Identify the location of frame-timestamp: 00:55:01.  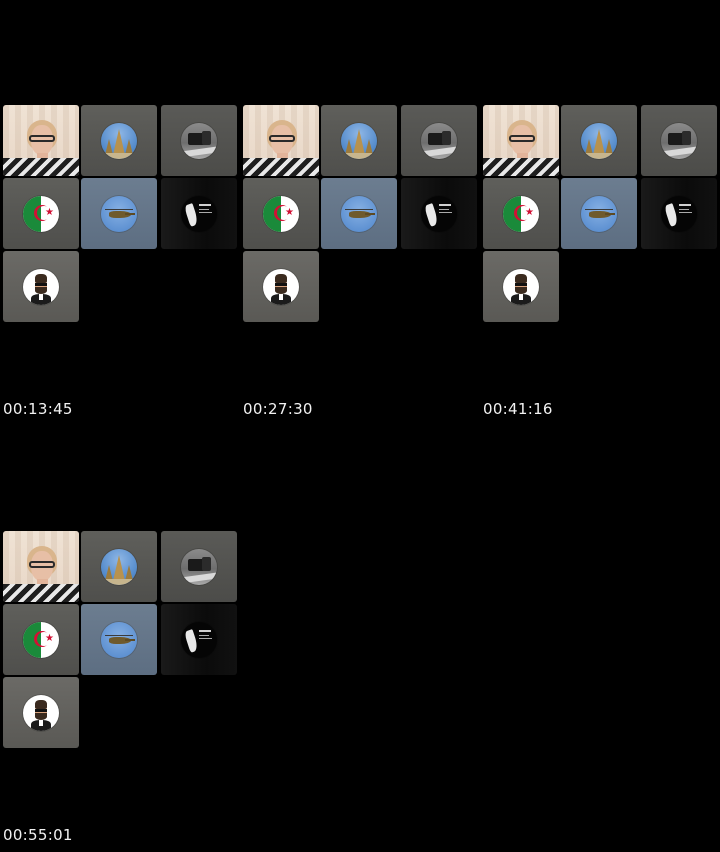
(38, 835).